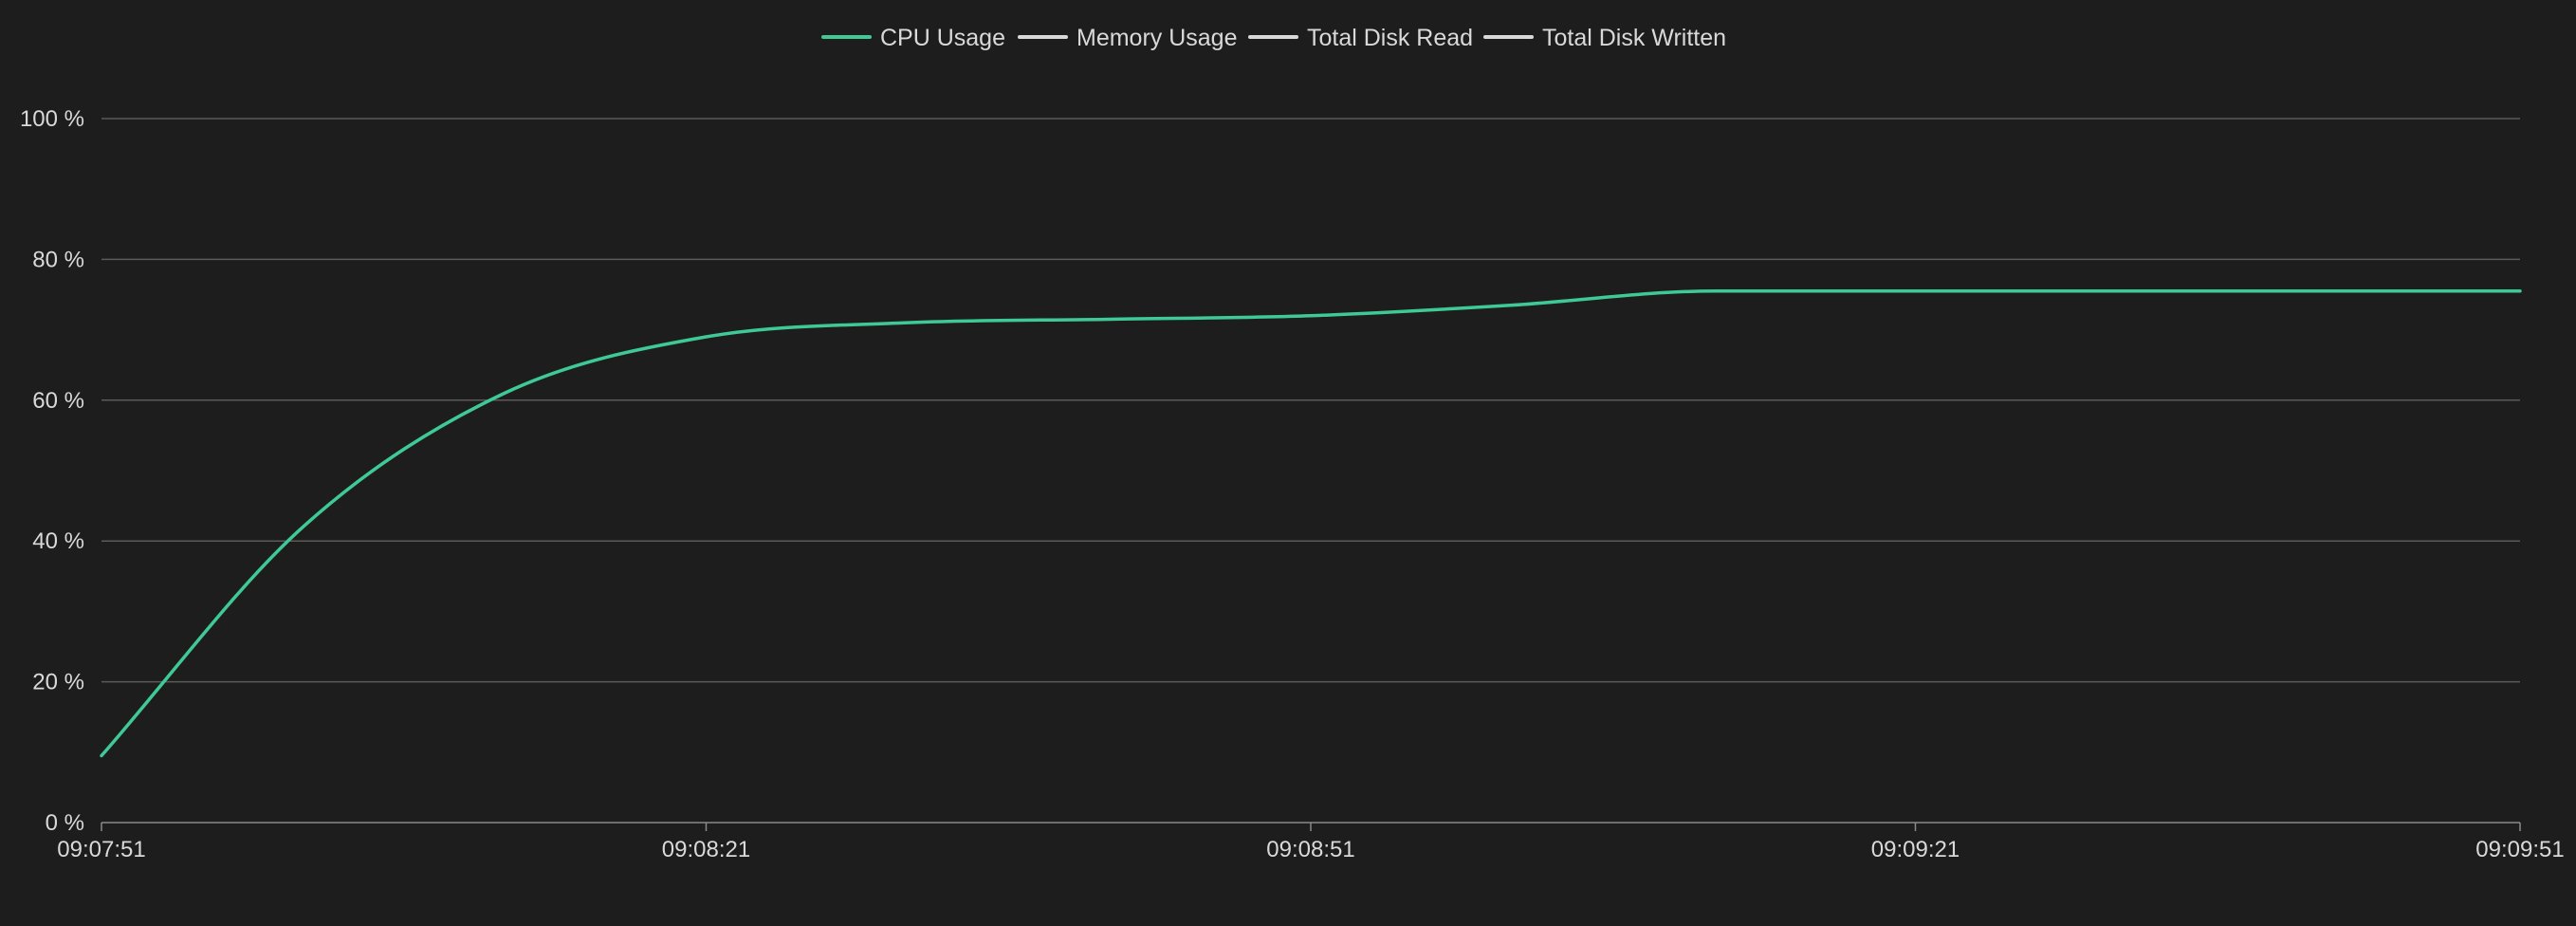 Image resolution: width=2576 pixels, height=926 pixels. Describe the element at coordinates (65, 823) in the screenshot. I see `y-tick-label: 0 %` at that location.